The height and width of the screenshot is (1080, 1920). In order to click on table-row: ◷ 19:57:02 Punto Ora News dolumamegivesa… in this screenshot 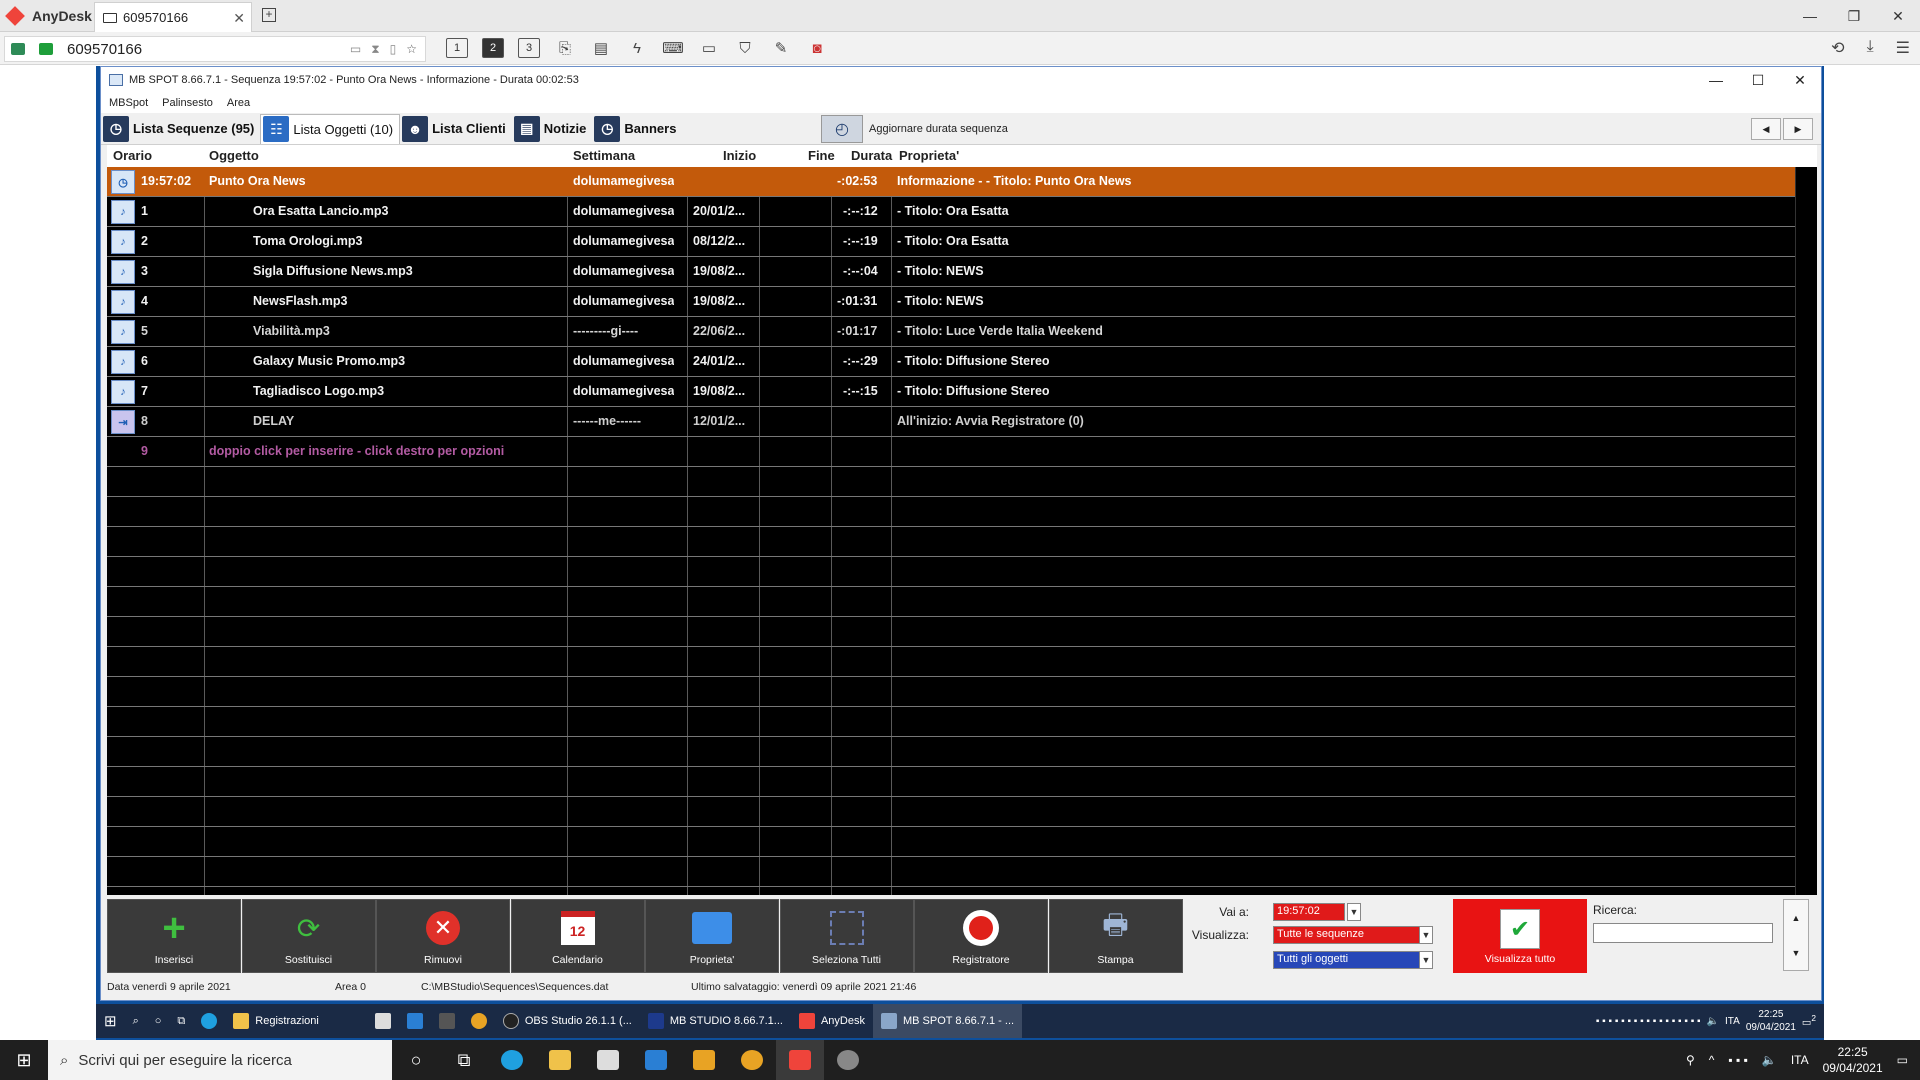, I will do `click(951, 182)`.